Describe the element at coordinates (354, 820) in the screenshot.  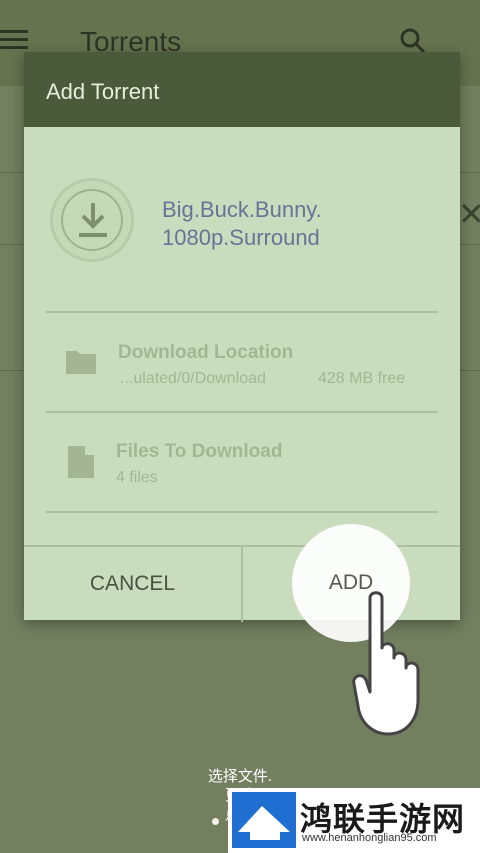
I see `watermark: 鸿联手游网 www.henanhonglian95.com` at that location.